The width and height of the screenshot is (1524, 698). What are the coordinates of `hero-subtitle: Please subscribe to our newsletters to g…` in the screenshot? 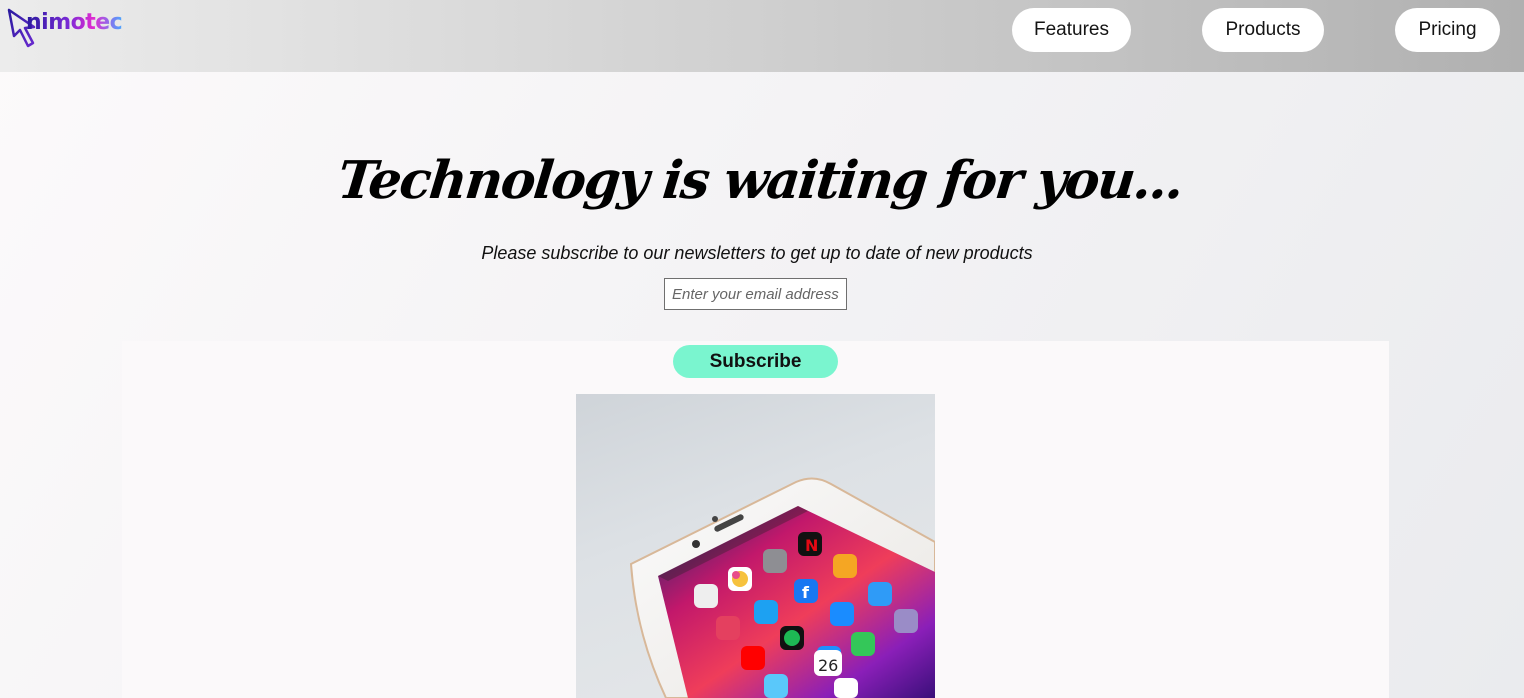 It's located at (757, 253).